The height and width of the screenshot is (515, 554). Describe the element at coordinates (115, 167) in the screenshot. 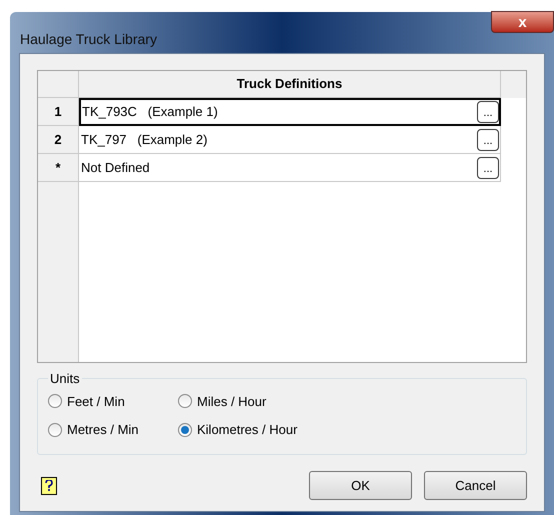

I see `truck-name: Not Defined` at that location.